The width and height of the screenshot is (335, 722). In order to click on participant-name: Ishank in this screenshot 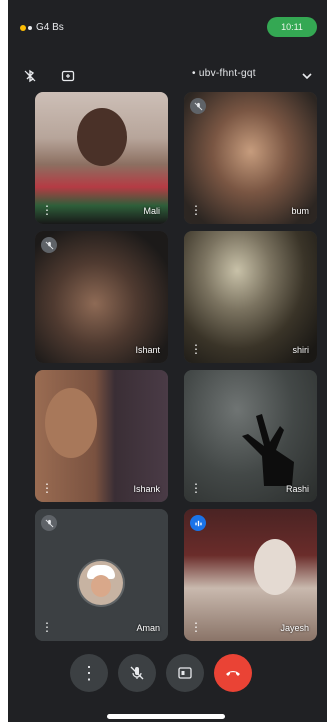, I will do `click(146, 489)`.